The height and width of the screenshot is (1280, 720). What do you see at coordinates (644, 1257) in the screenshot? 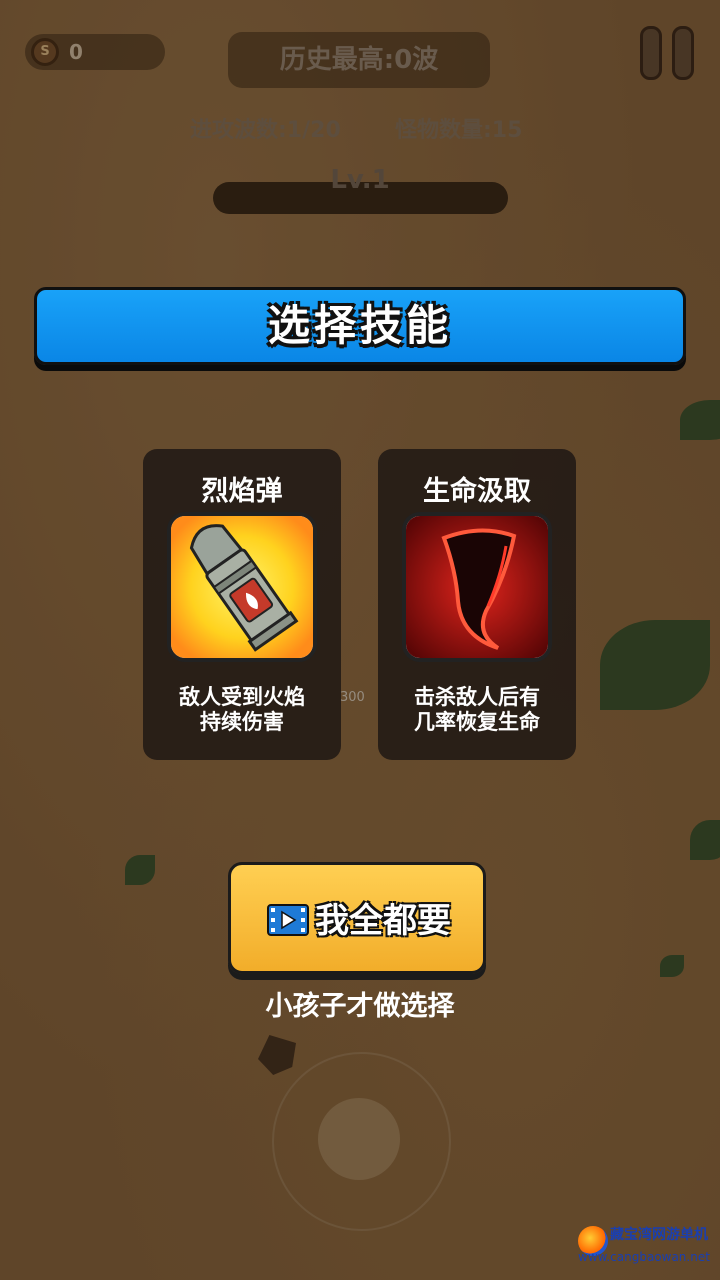
I see `watermark-url: www.cangbaowan.net` at bounding box center [644, 1257].